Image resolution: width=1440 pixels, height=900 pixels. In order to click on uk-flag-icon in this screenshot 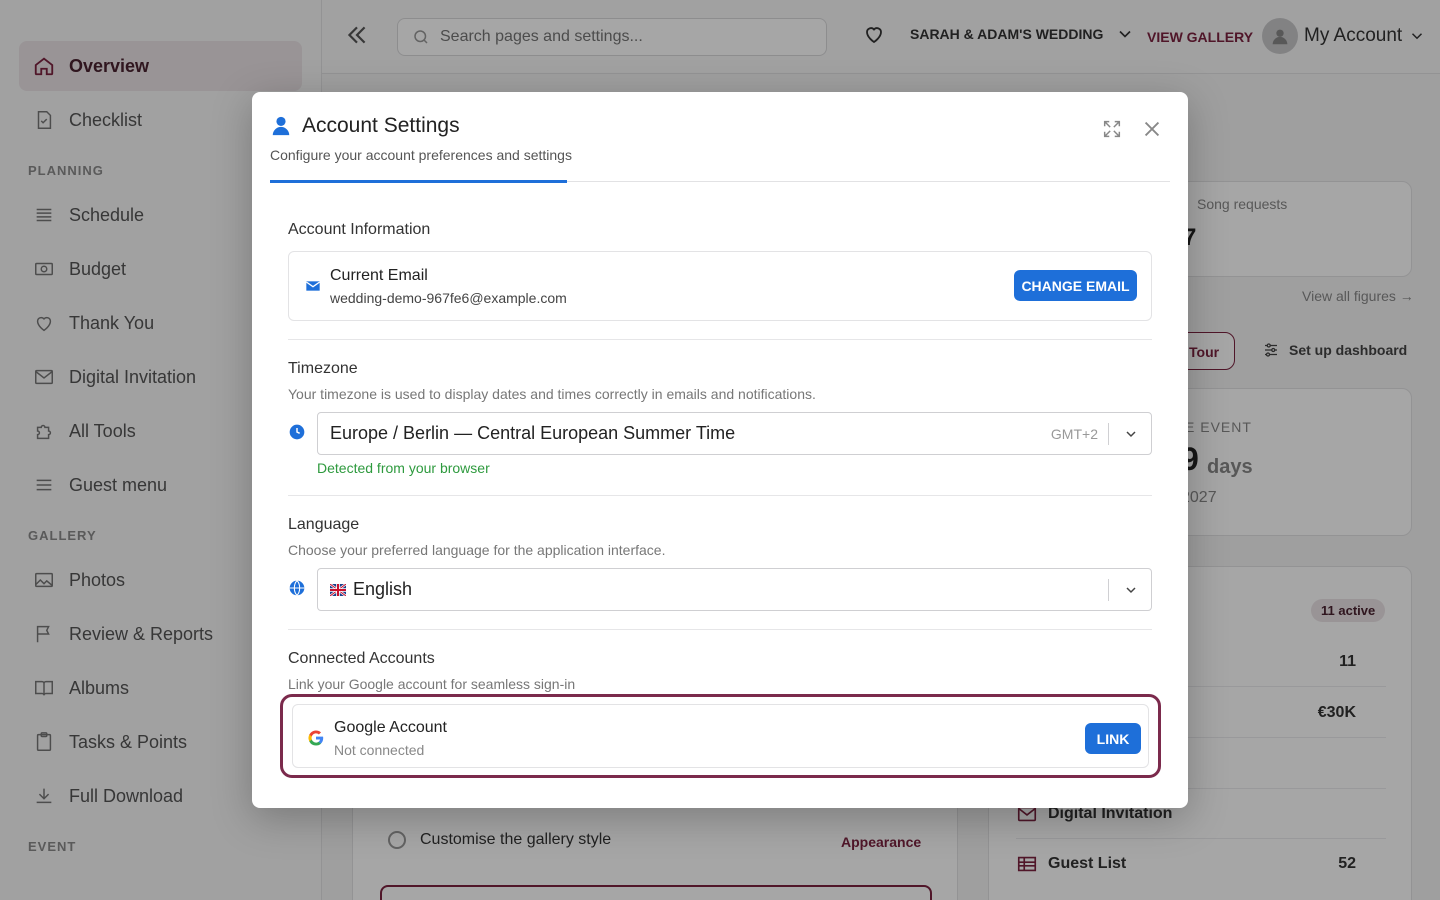, I will do `click(338, 589)`.